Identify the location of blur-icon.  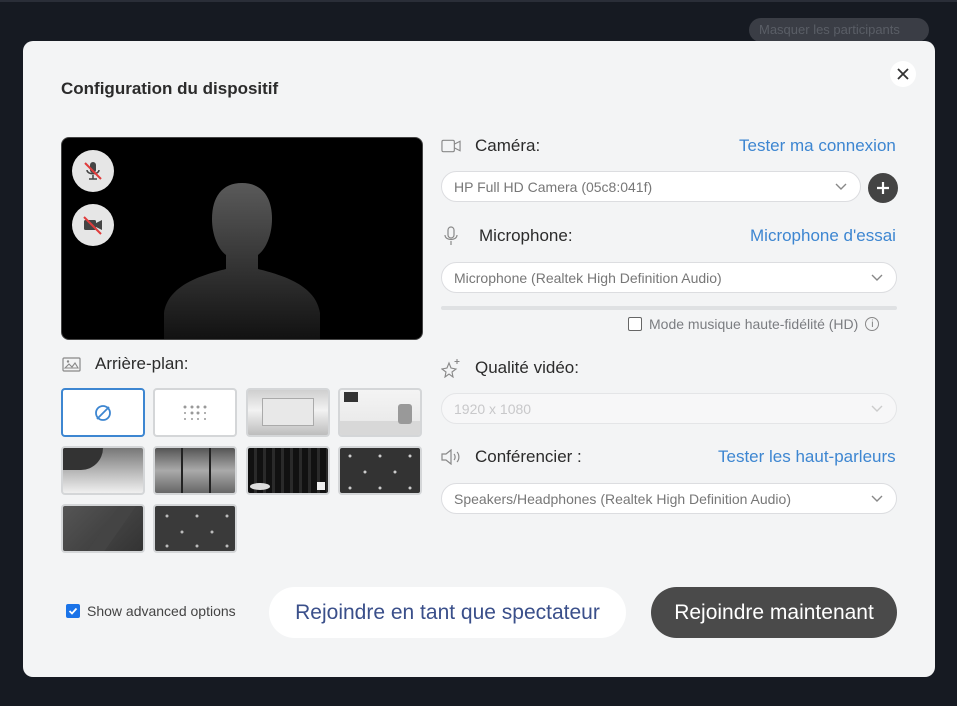
(195, 412).